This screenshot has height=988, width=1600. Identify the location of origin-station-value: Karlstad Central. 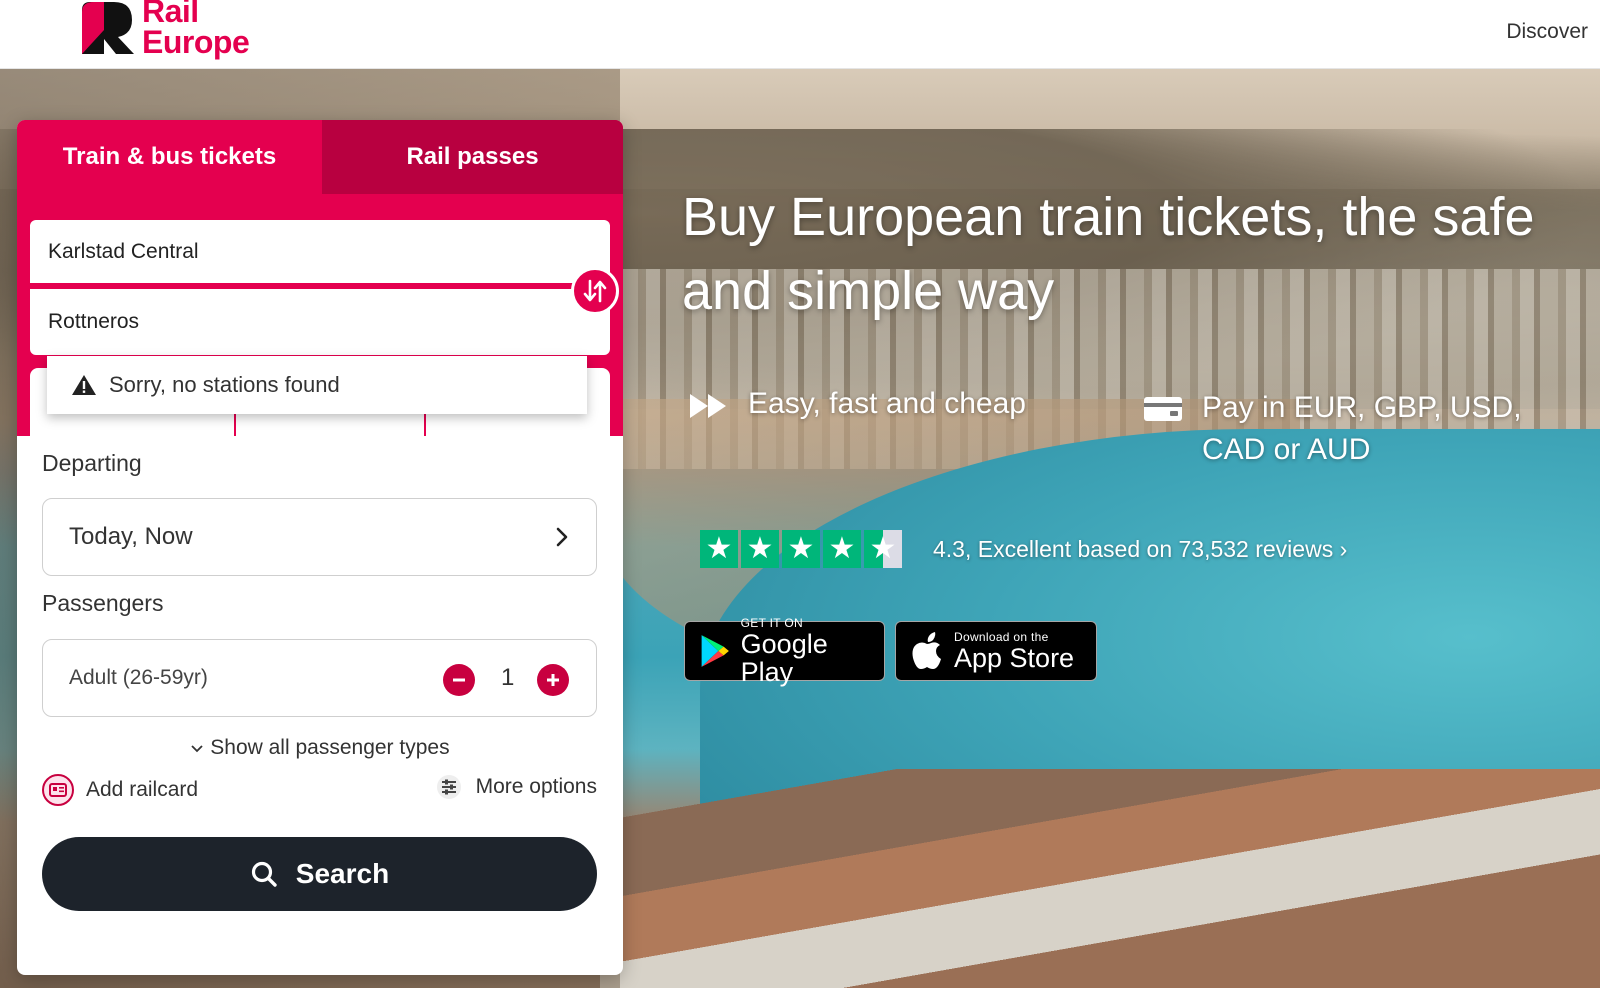
(123, 251).